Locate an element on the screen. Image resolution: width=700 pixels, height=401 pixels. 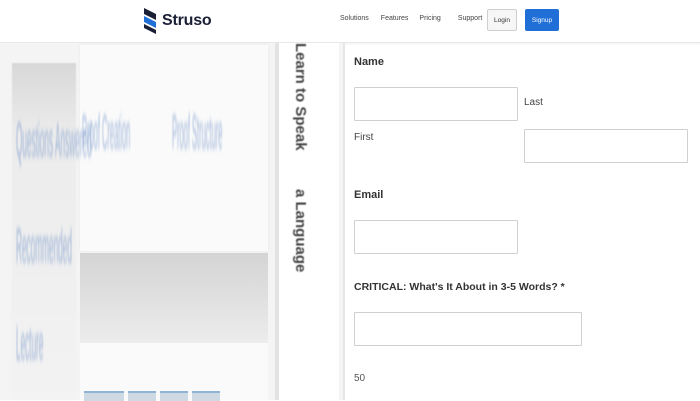
nav-solutions: Solutions is located at coordinates (354, 18).